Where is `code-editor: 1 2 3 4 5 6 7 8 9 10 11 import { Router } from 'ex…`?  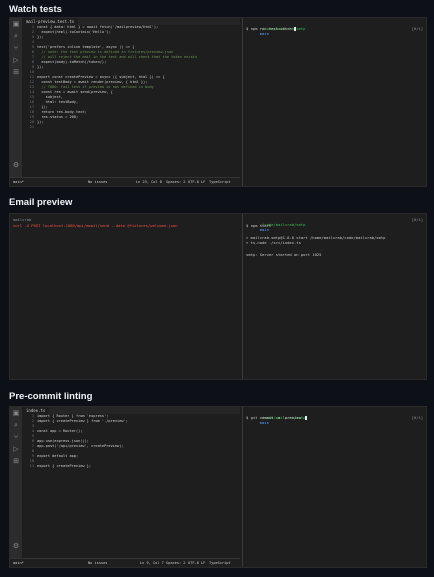 code-editor: 1 2 3 4 5 6 7 8 9 10 11 import { Router } from 'ex… is located at coordinates (131, 486).